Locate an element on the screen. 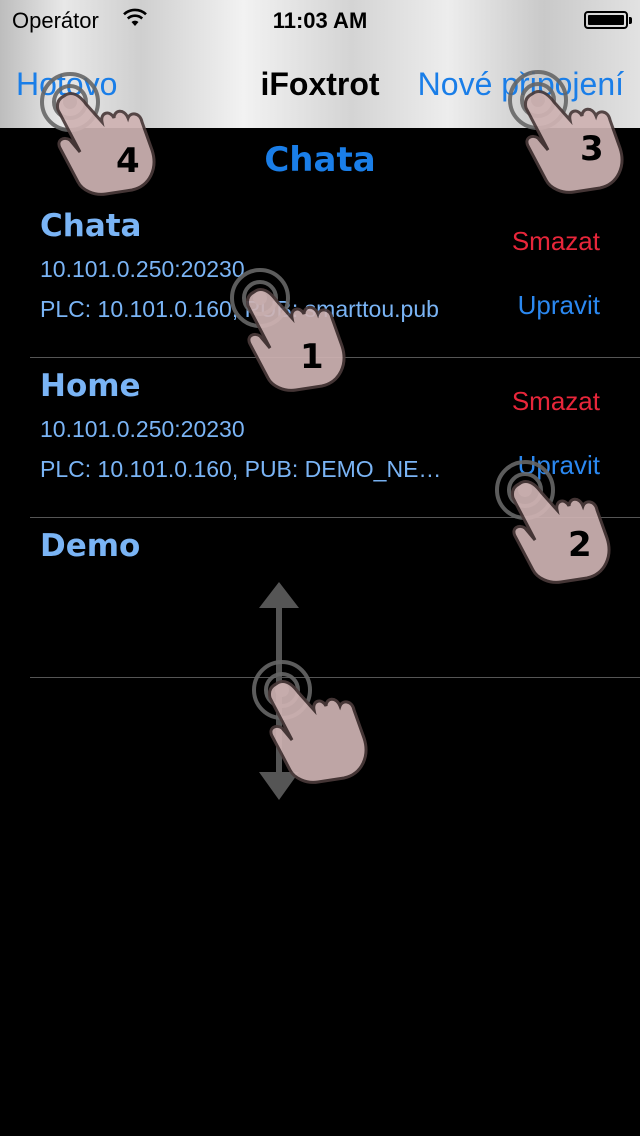  connection-name: Demo is located at coordinates (90, 546).